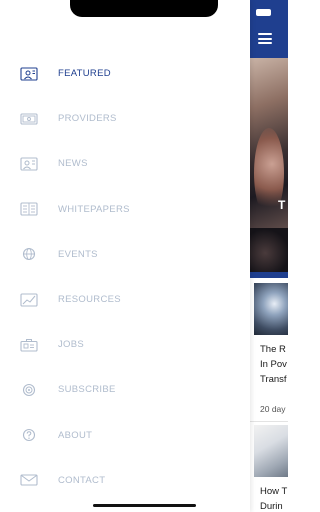 This screenshot has height=512, width=320. I want to click on menu-label: FEATURED, so click(84, 74).